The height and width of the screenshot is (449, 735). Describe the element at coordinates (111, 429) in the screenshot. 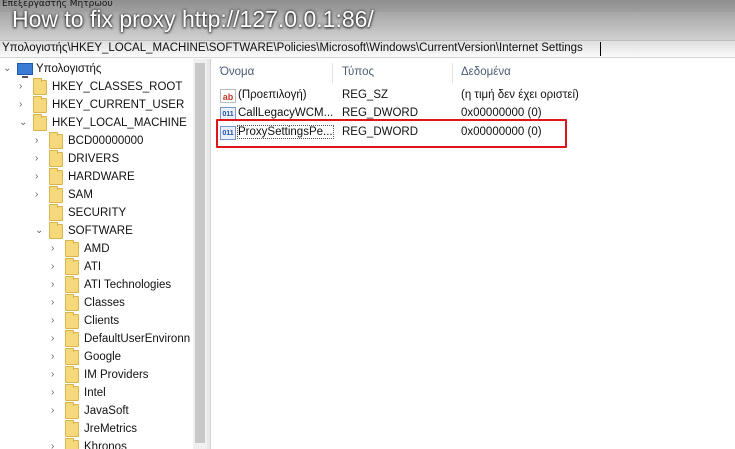

I see `tree-node-label: JreMetrics` at that location.